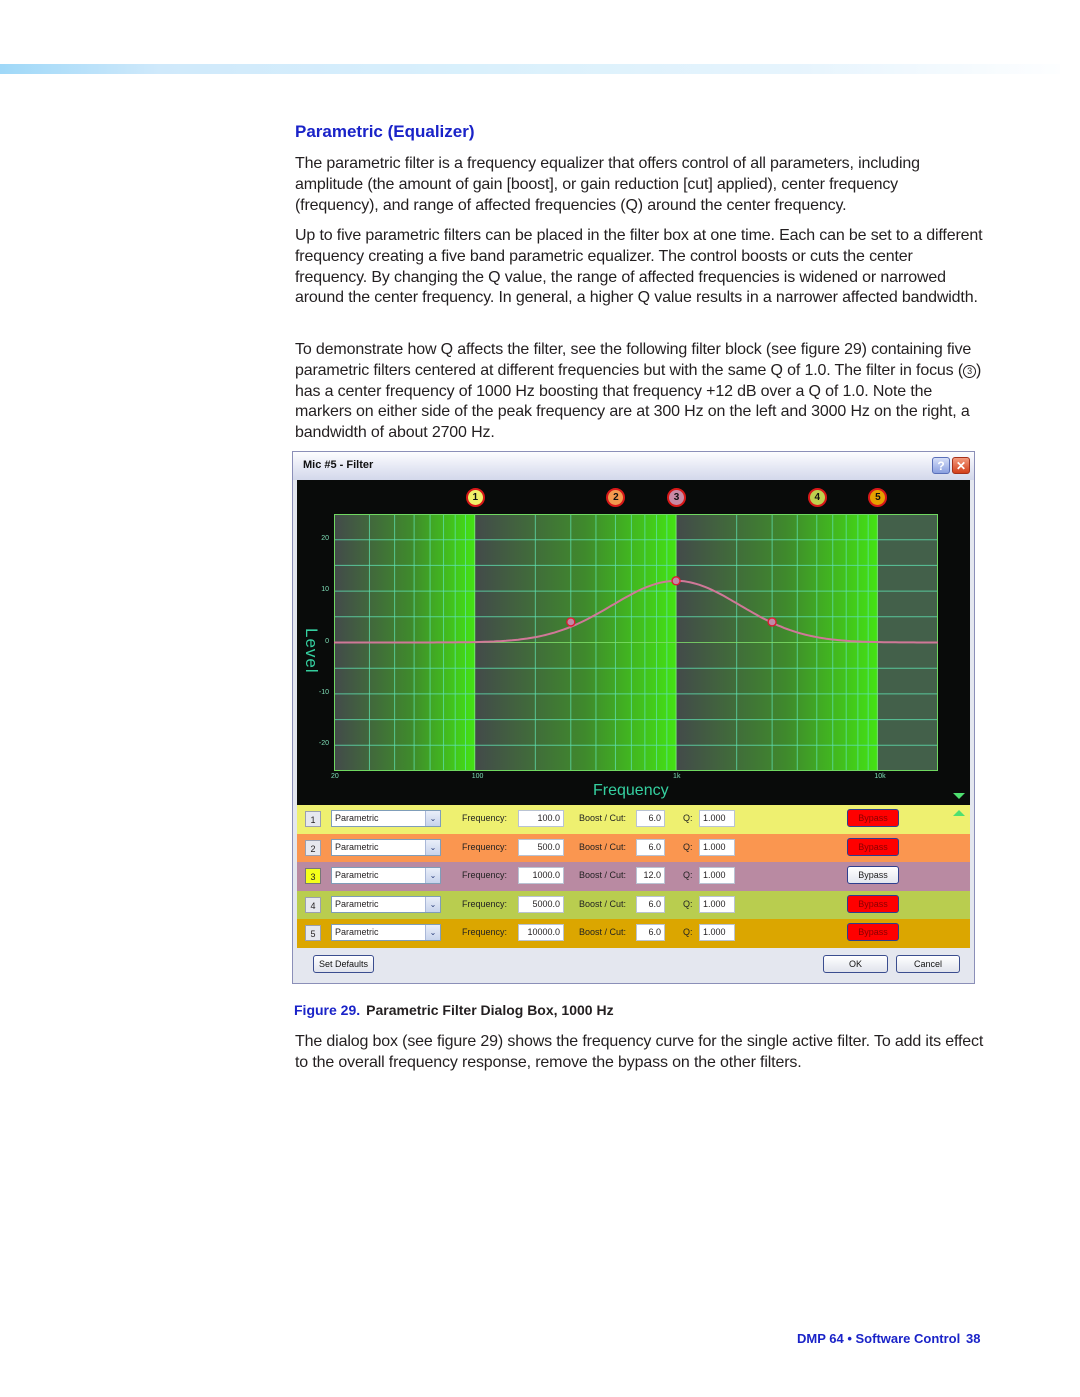 The image size is (1080, 1397). Describe the element at coordinates (313, 819) in the screenshot. I see `filter-index-button: 1` at that location.